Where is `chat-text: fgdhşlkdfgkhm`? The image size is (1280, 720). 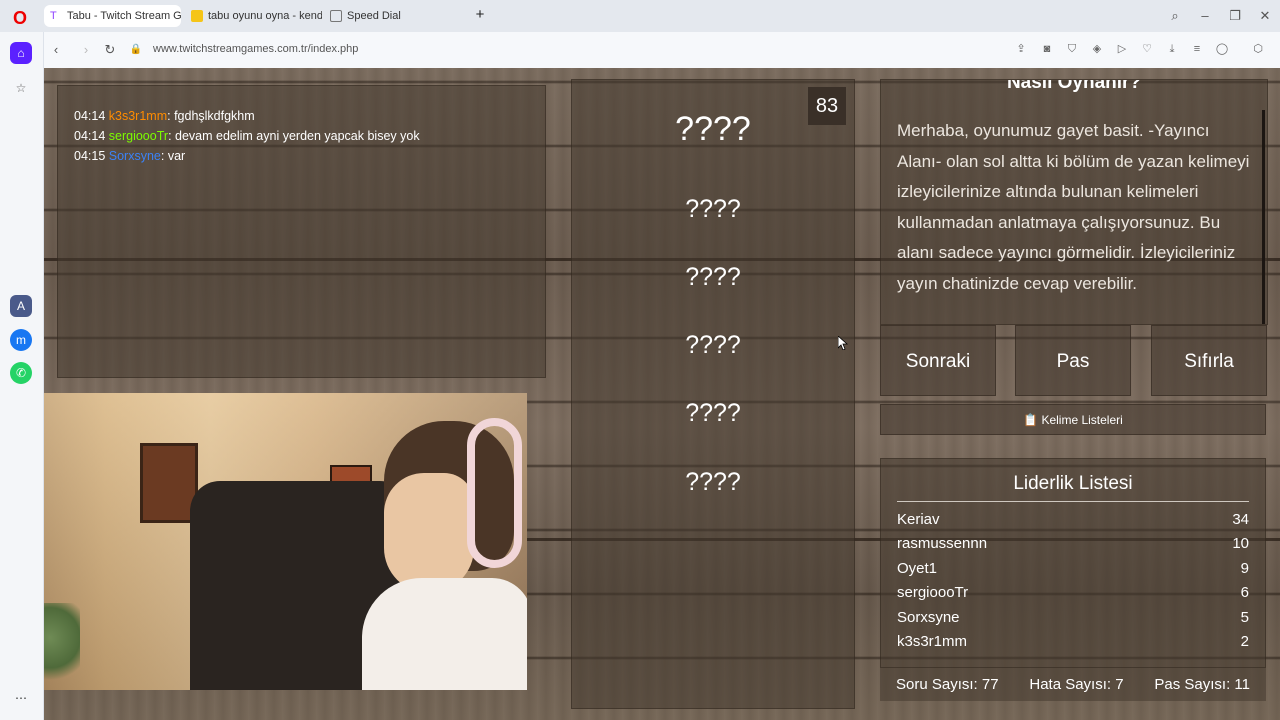
chat-text: fgdhşlkdfgkhm is located at coordinates (214, 116).